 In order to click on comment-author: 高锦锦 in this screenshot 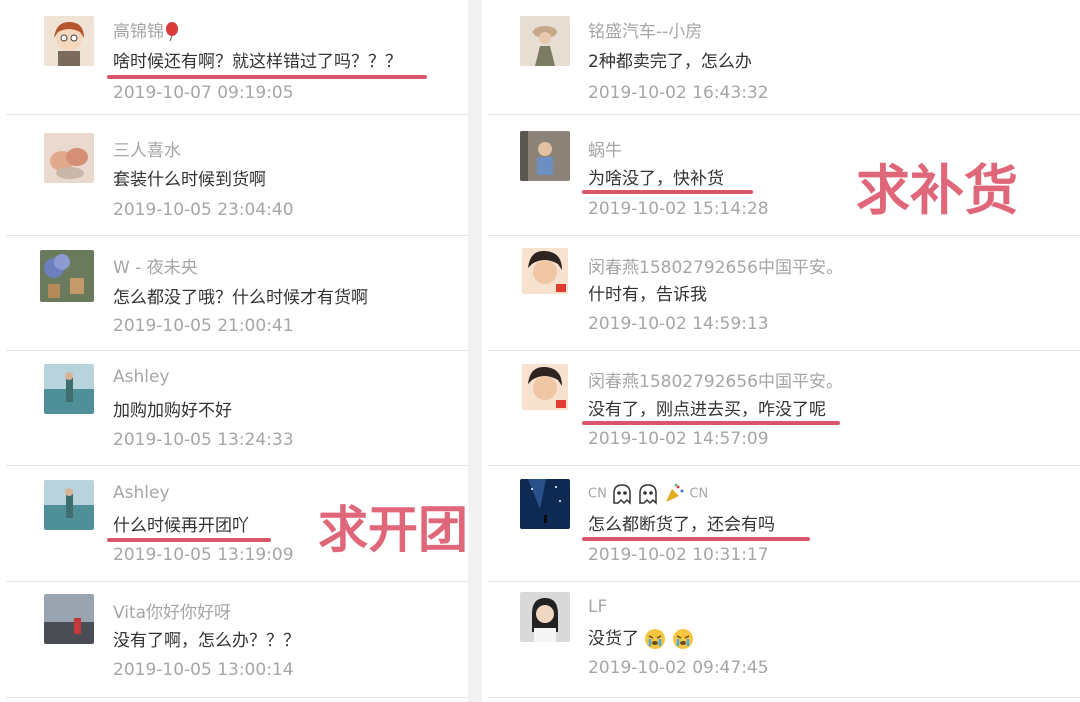, I will do `click(146, 29)`.